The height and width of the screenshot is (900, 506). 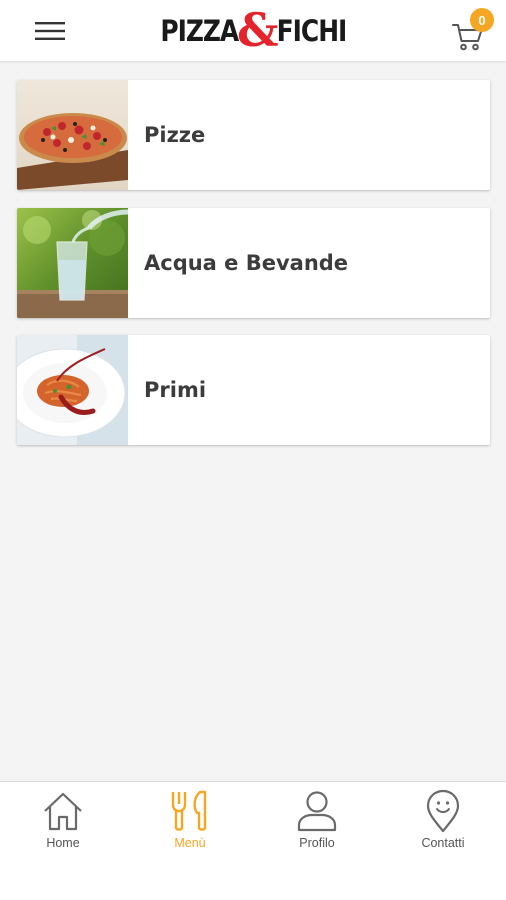 I want to click on nav-label-profilo: Profilo, so click(x=317, y=843).